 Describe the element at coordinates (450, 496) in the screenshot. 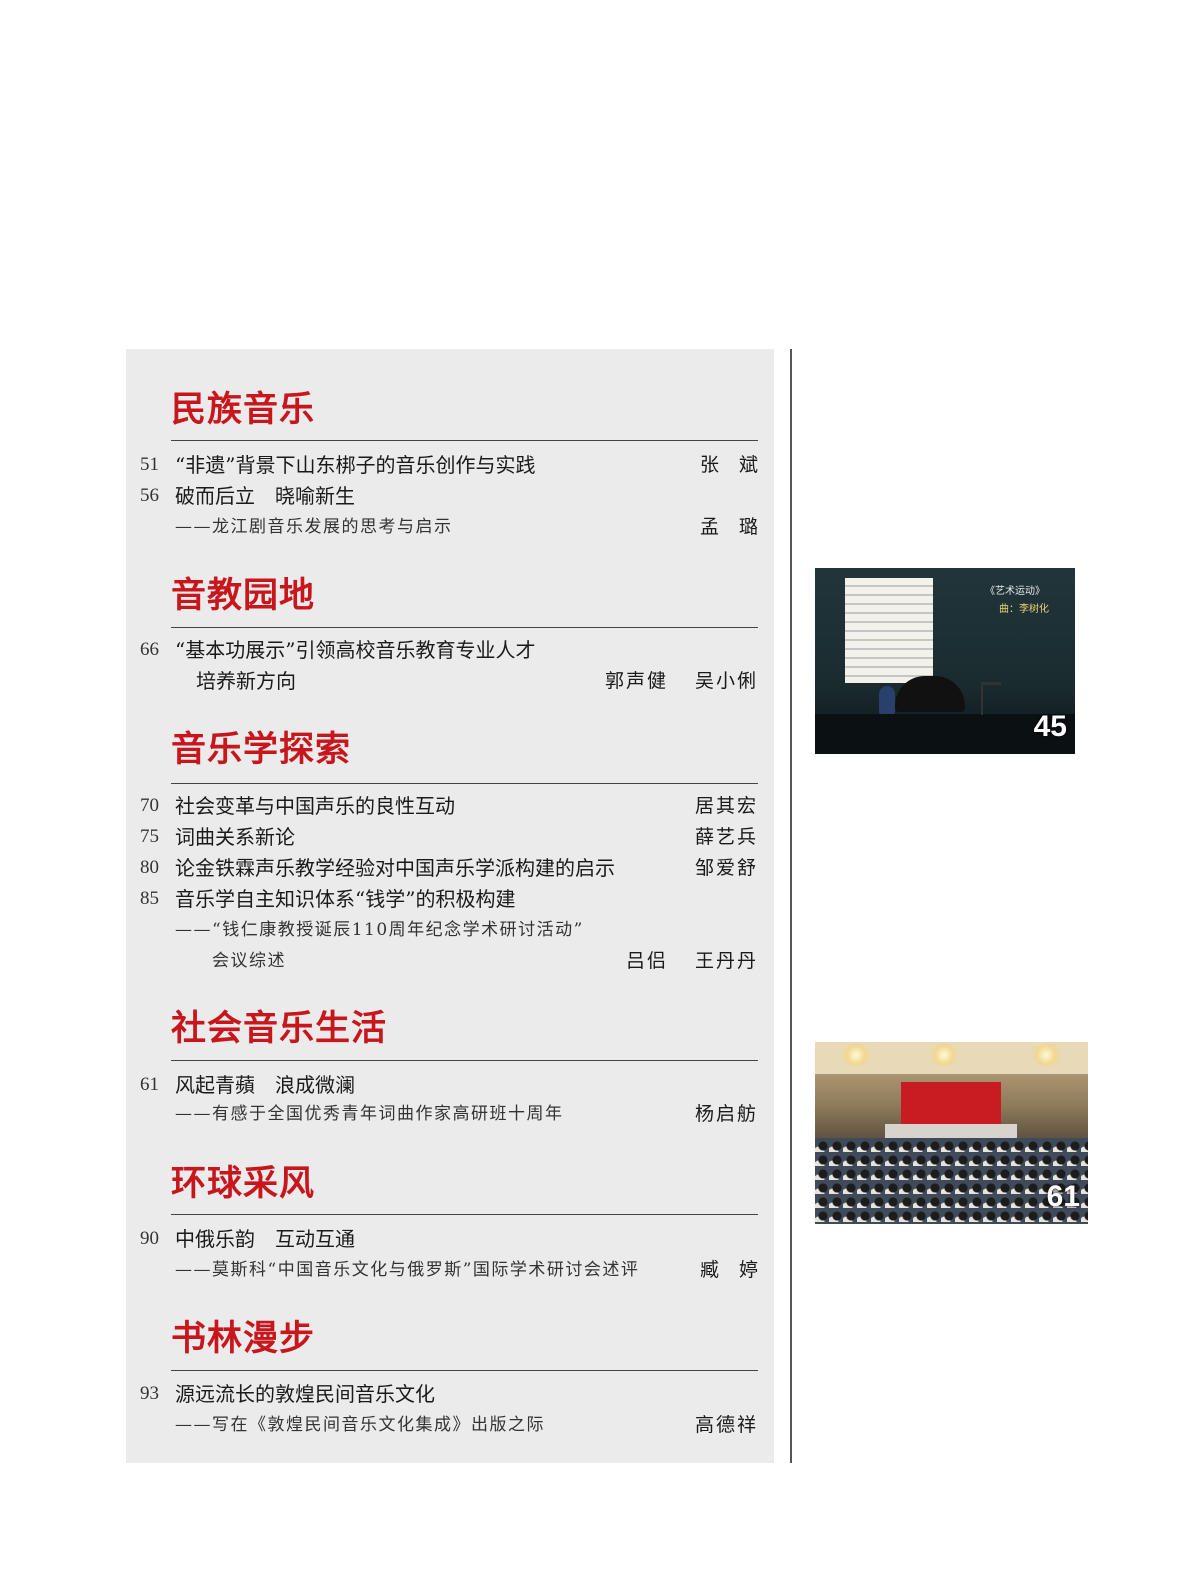

I see `toc-entry: 56 破而后立 晓喻新生` at that location.